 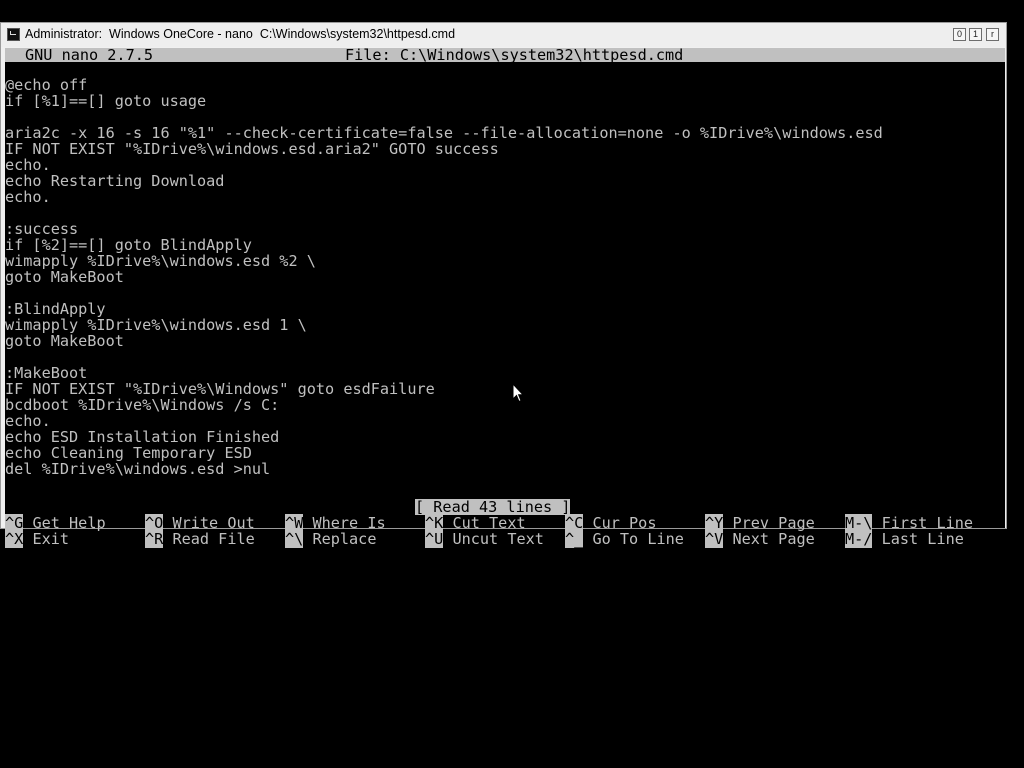 What do you see at coordinates (13, 34) in the screenshot?
I see `console-icon` at bounding box center [13, 34].